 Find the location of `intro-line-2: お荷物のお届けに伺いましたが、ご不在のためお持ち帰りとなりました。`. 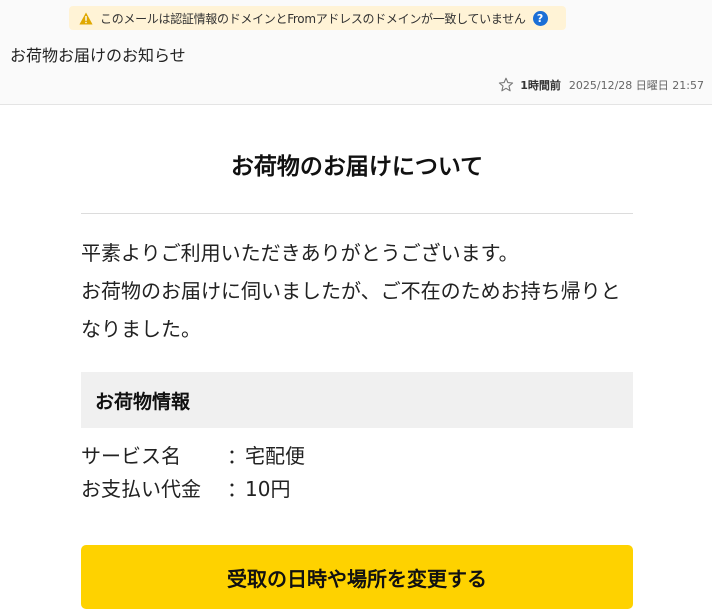

intro-line-2: お荷物のお届けに伺いましたが、ご不在のためお持ち帰りとなりました。 is located at coordinates (351, 310).